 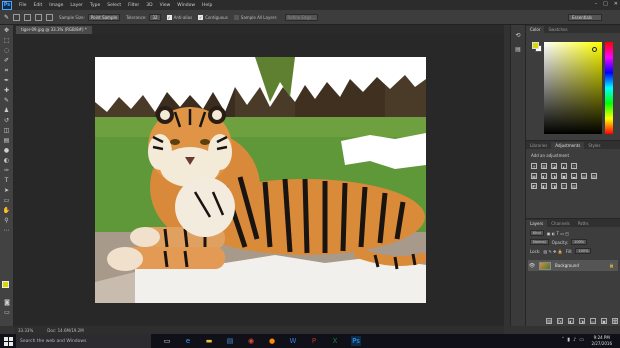 I want to click on brush-tool-icon: ✎, so click(x=7, y=101).